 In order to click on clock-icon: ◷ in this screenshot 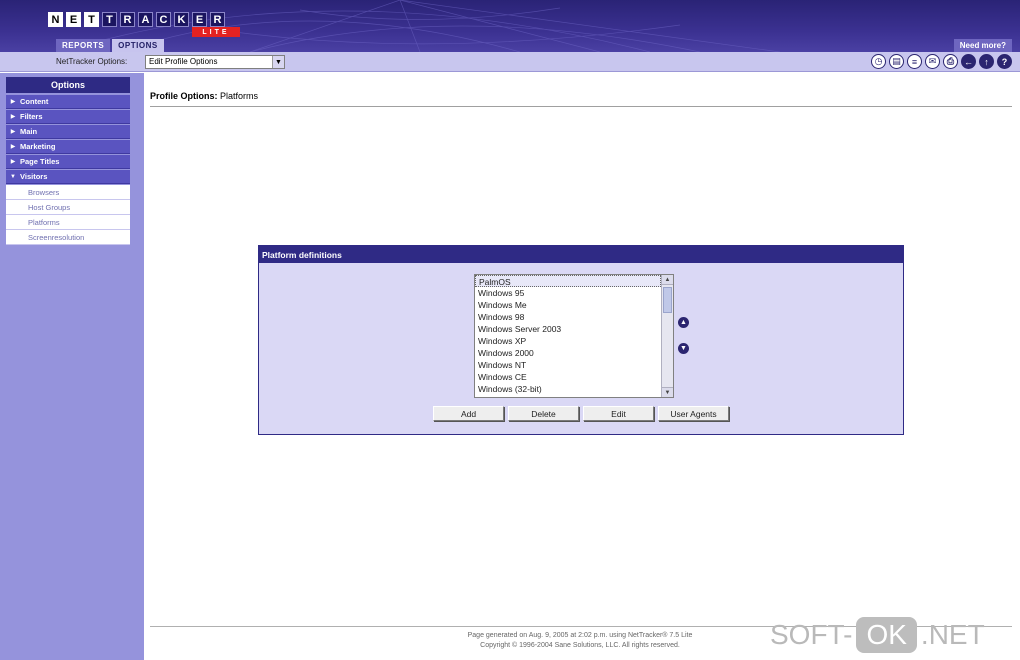, I will do `click(878, 61)`.